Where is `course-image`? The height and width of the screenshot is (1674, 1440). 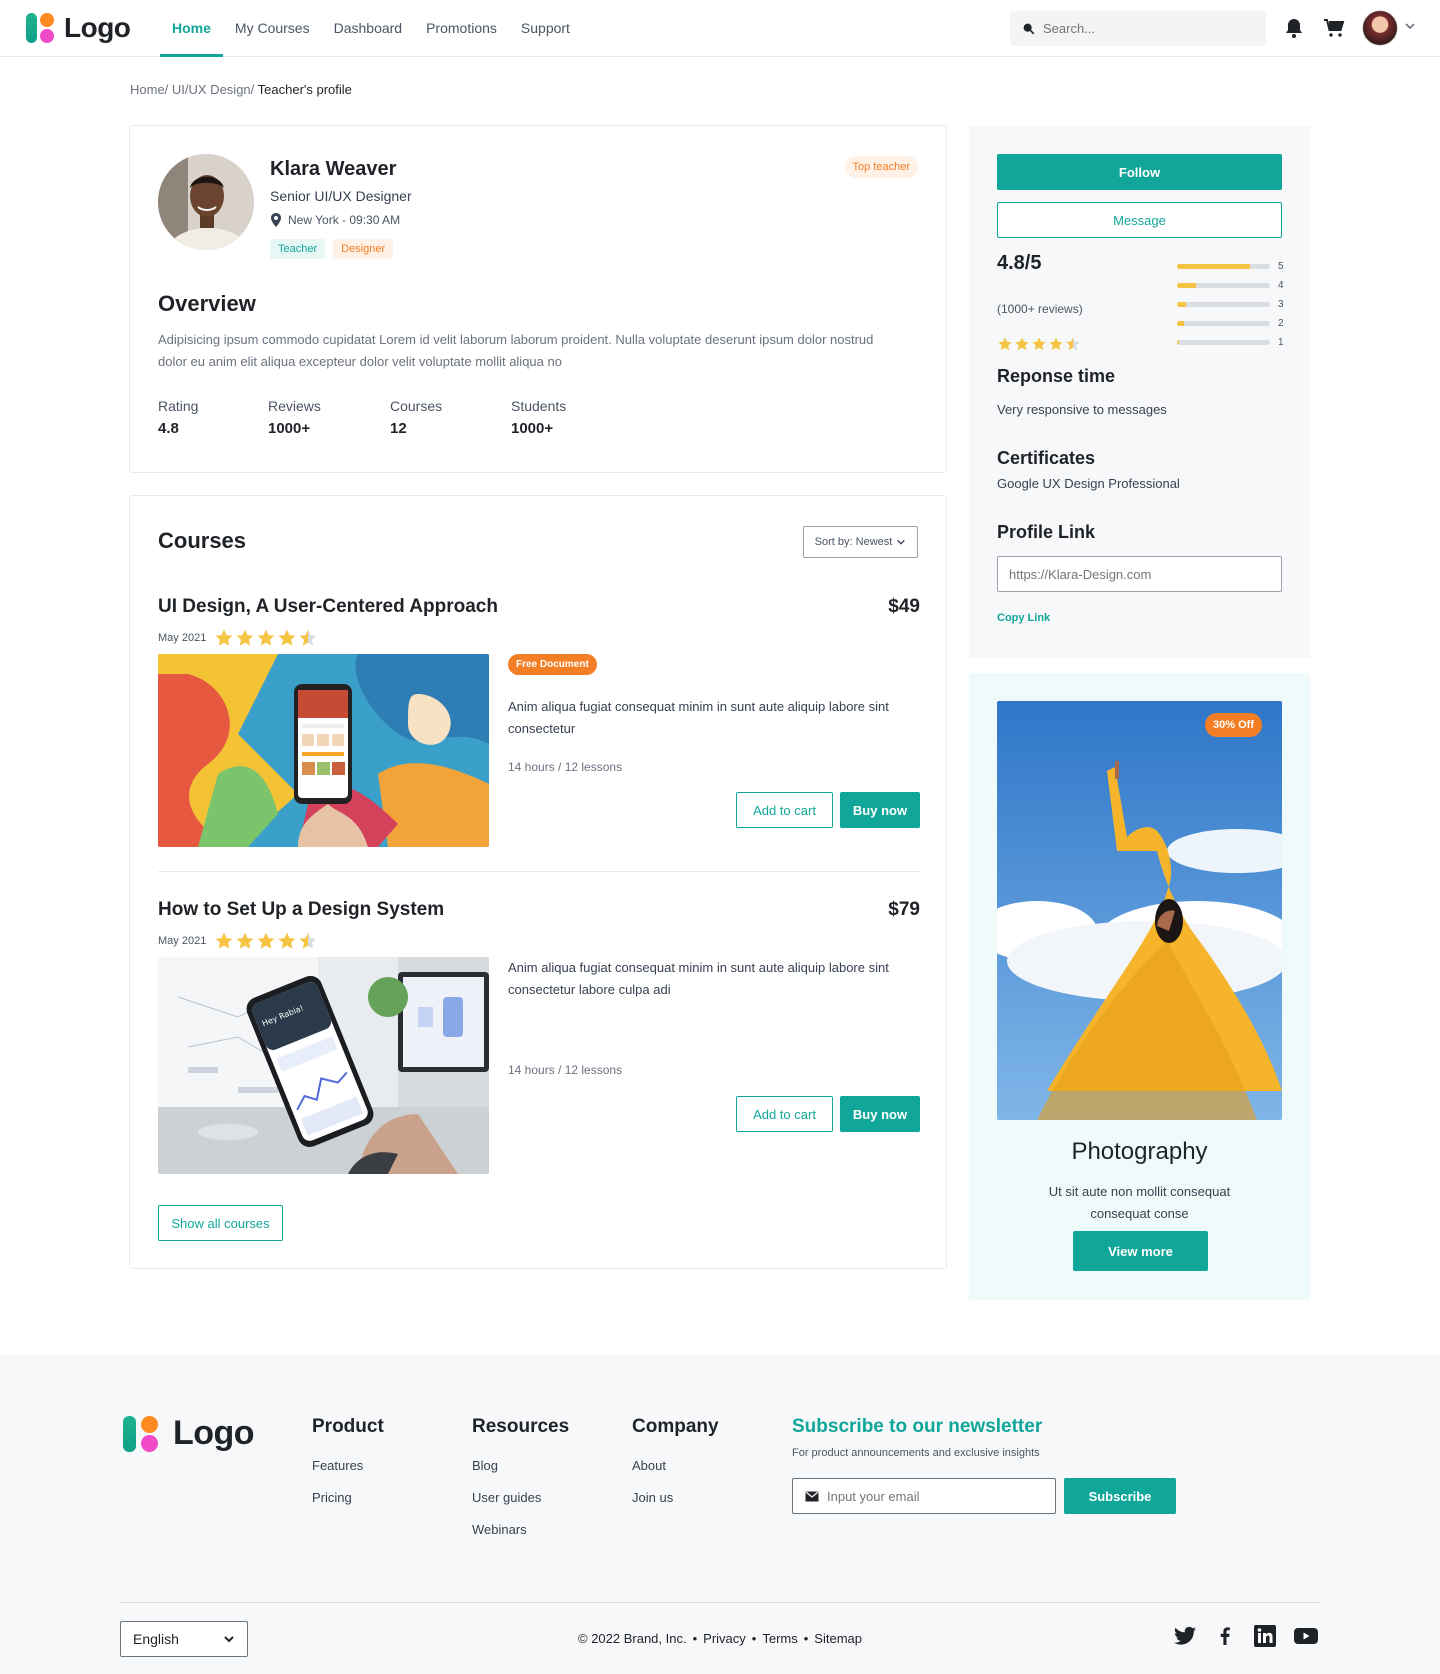 course-image is located at coordinates (323, 750).